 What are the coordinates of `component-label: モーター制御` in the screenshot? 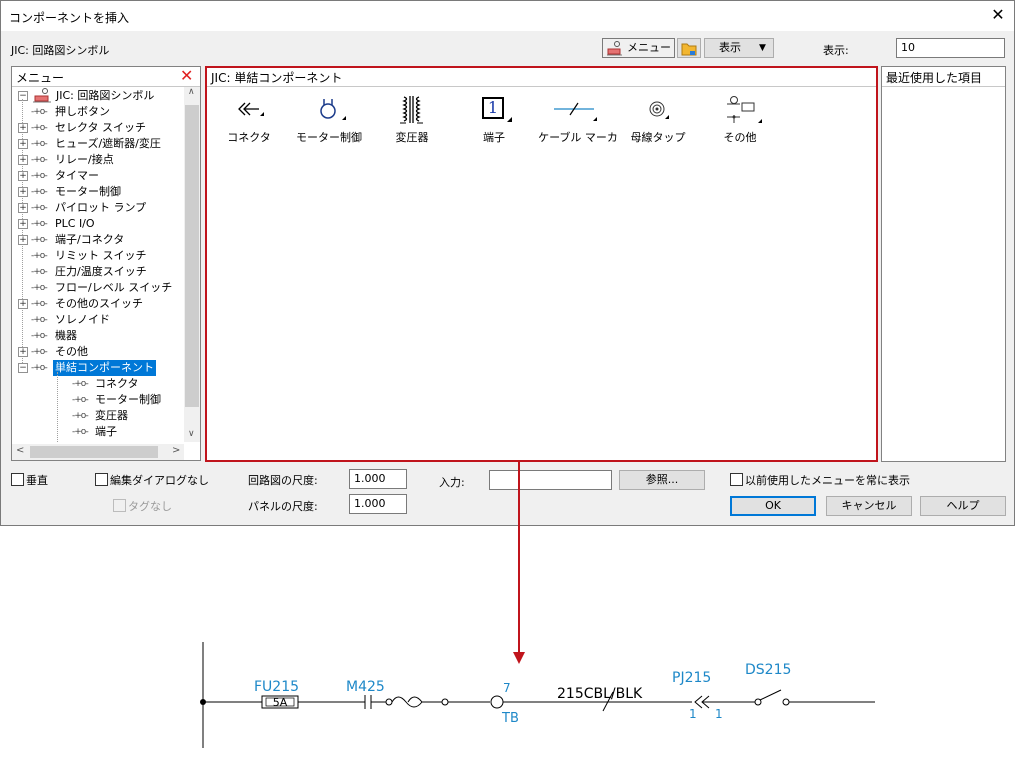 It's located at (329, 137).